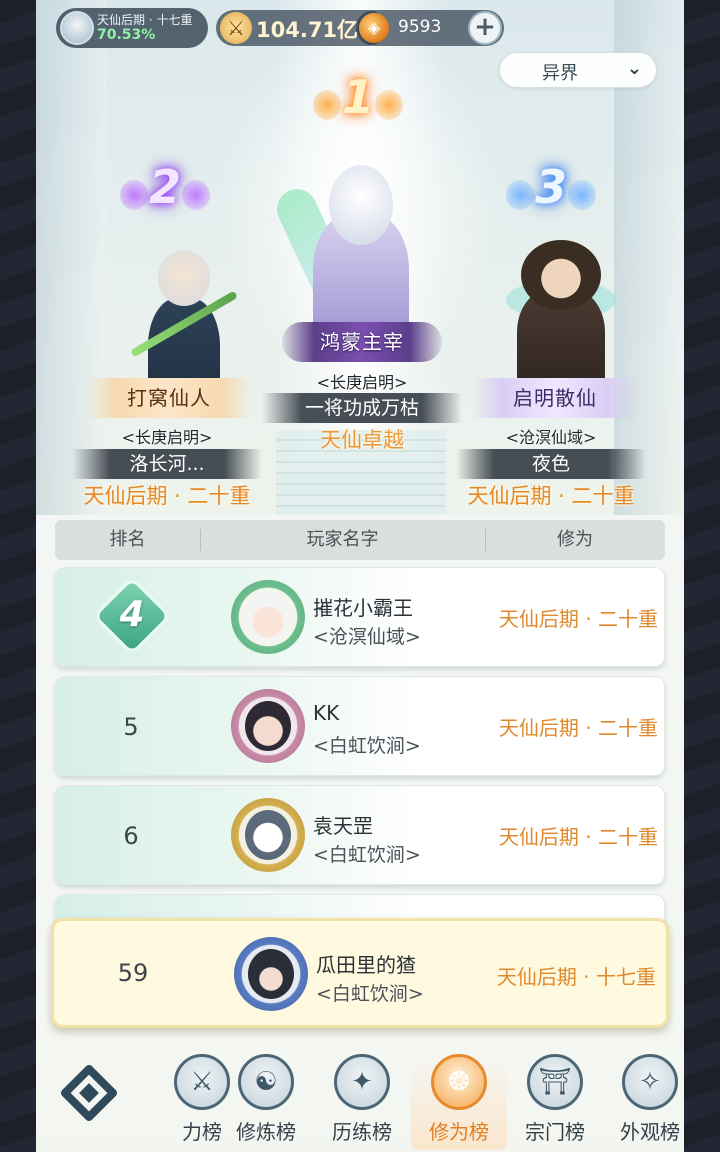 The height and width of the screenshot is (1152, 720). What do you see at coordinates (551, 496) in the screenshot?
I see `rank-3-realm: 天仙后期 · 二十重` at bounding box center [551, 496].